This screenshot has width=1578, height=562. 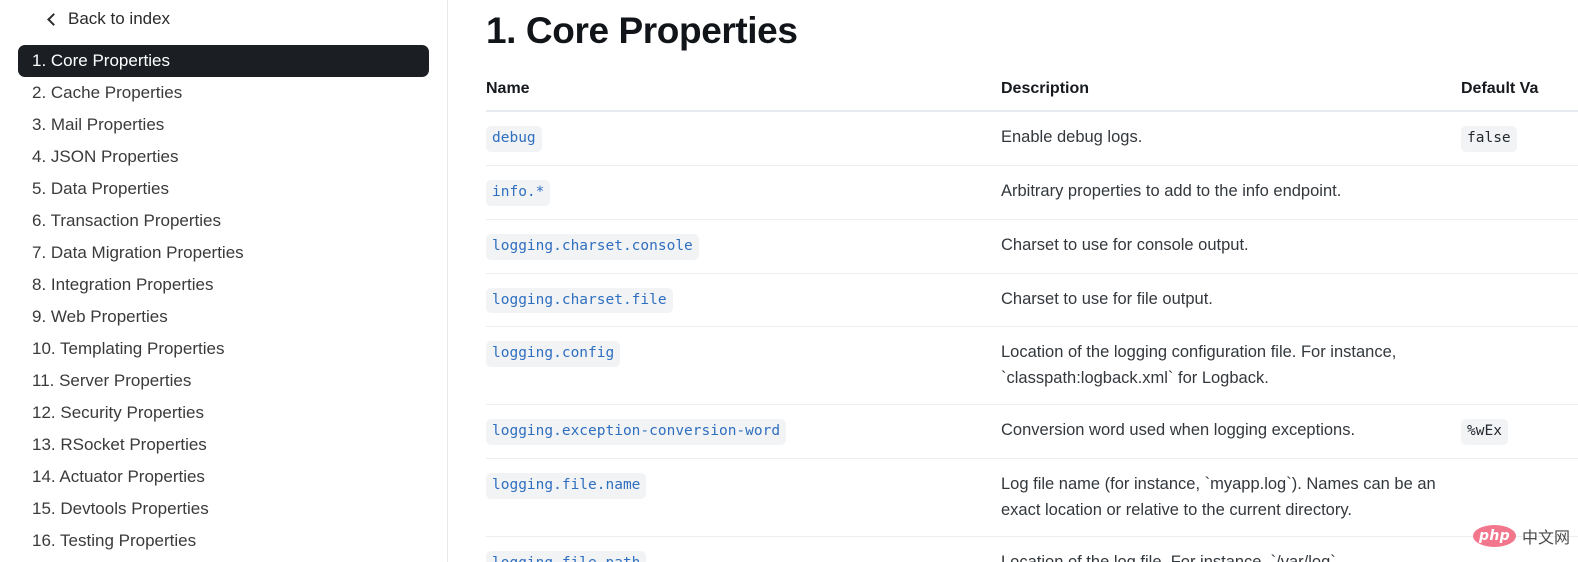 What do you see at coordinates (1519, 432) in the screenshot?
I see `property-default-value-cell: %wEx` at bounding box center [1519, 432].